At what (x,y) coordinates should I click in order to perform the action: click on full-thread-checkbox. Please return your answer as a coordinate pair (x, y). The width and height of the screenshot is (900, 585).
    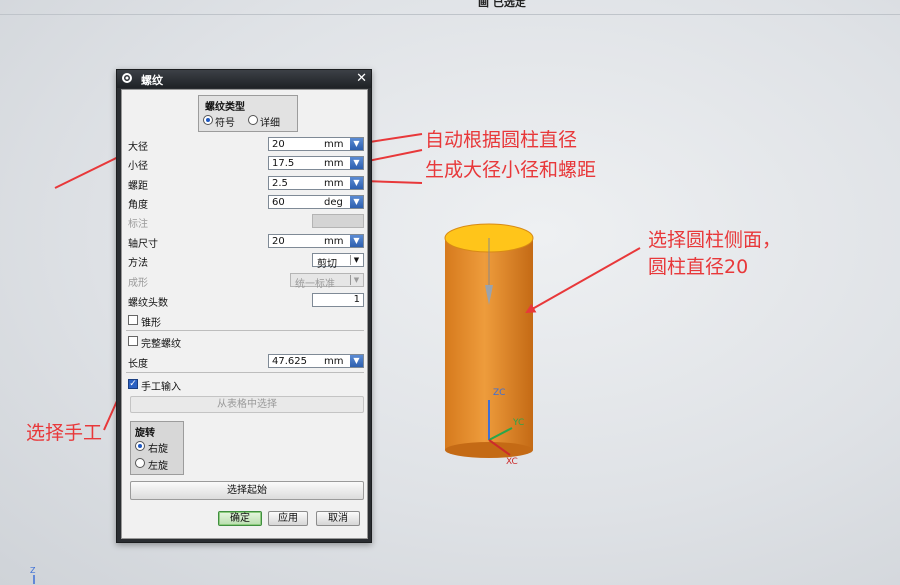
    Looking at the image, I should click on (133, 341).